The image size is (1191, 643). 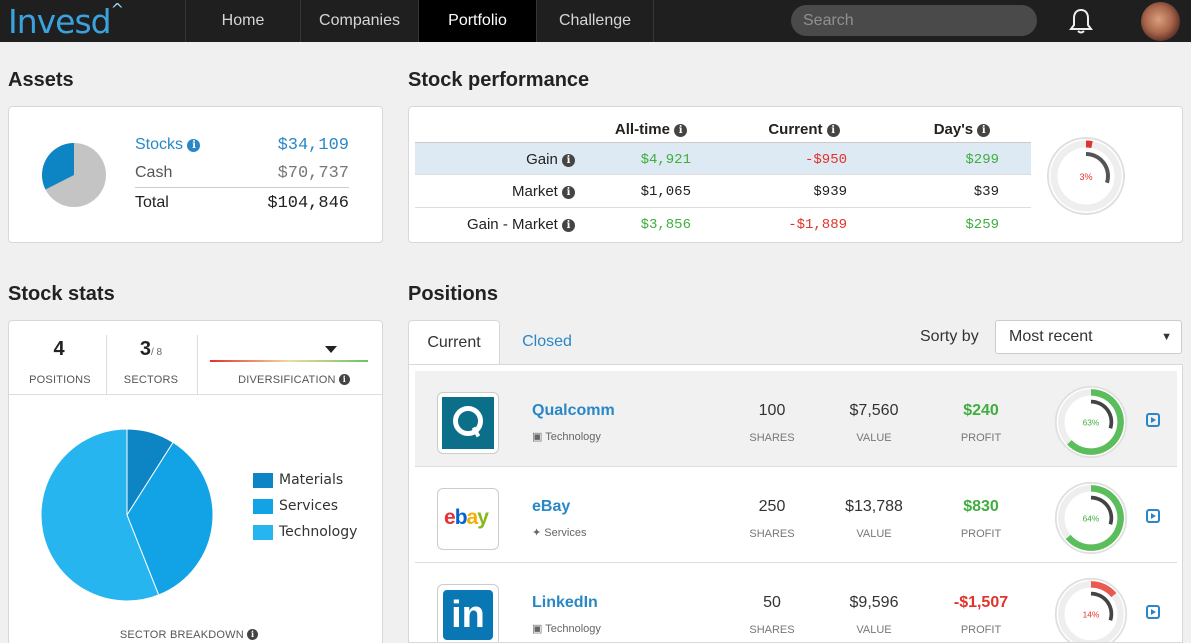 What do you see at coordinates (468, 519) in the screenshot?
I see `ebay-logo: ebay` at bounding box center [468, 519].